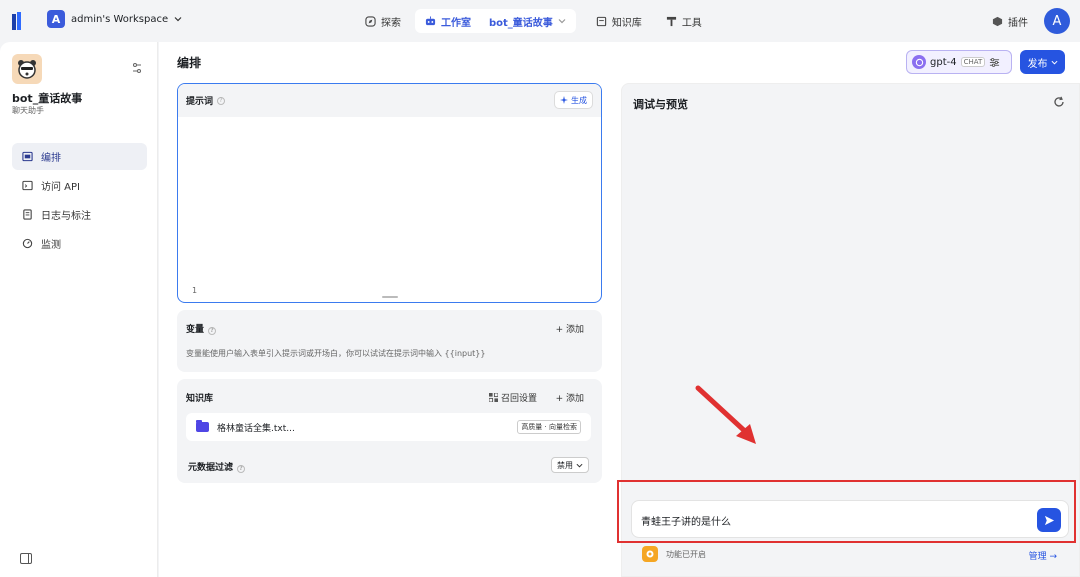 Image resolution: width=1080 pixels, height=577 pixels. I want to click on sidebar-item-label: 监测, so click(51, 245).